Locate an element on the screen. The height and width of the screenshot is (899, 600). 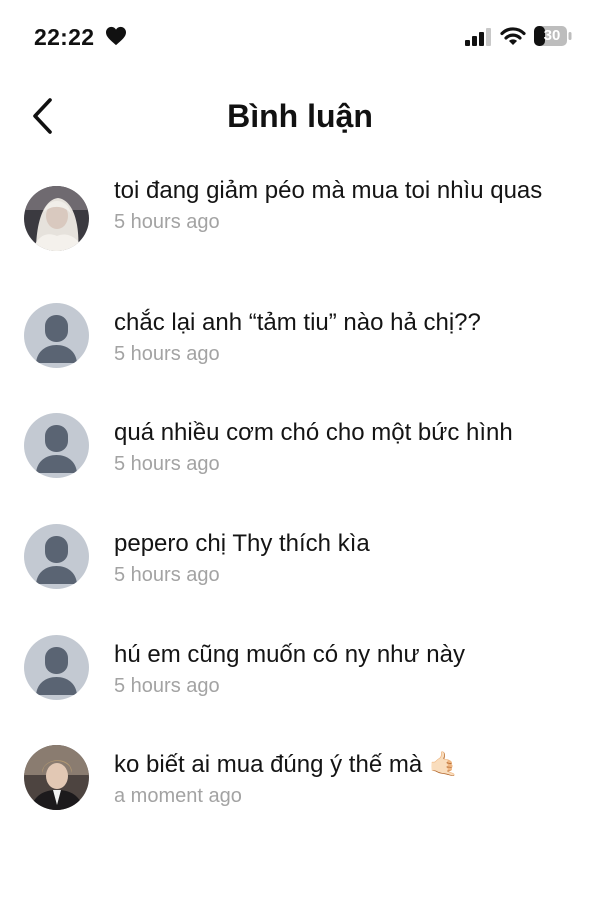
comment-text: ko biết ai mua đúng ý thế mà 🤙🏻 is located at coordinates (286, 764).